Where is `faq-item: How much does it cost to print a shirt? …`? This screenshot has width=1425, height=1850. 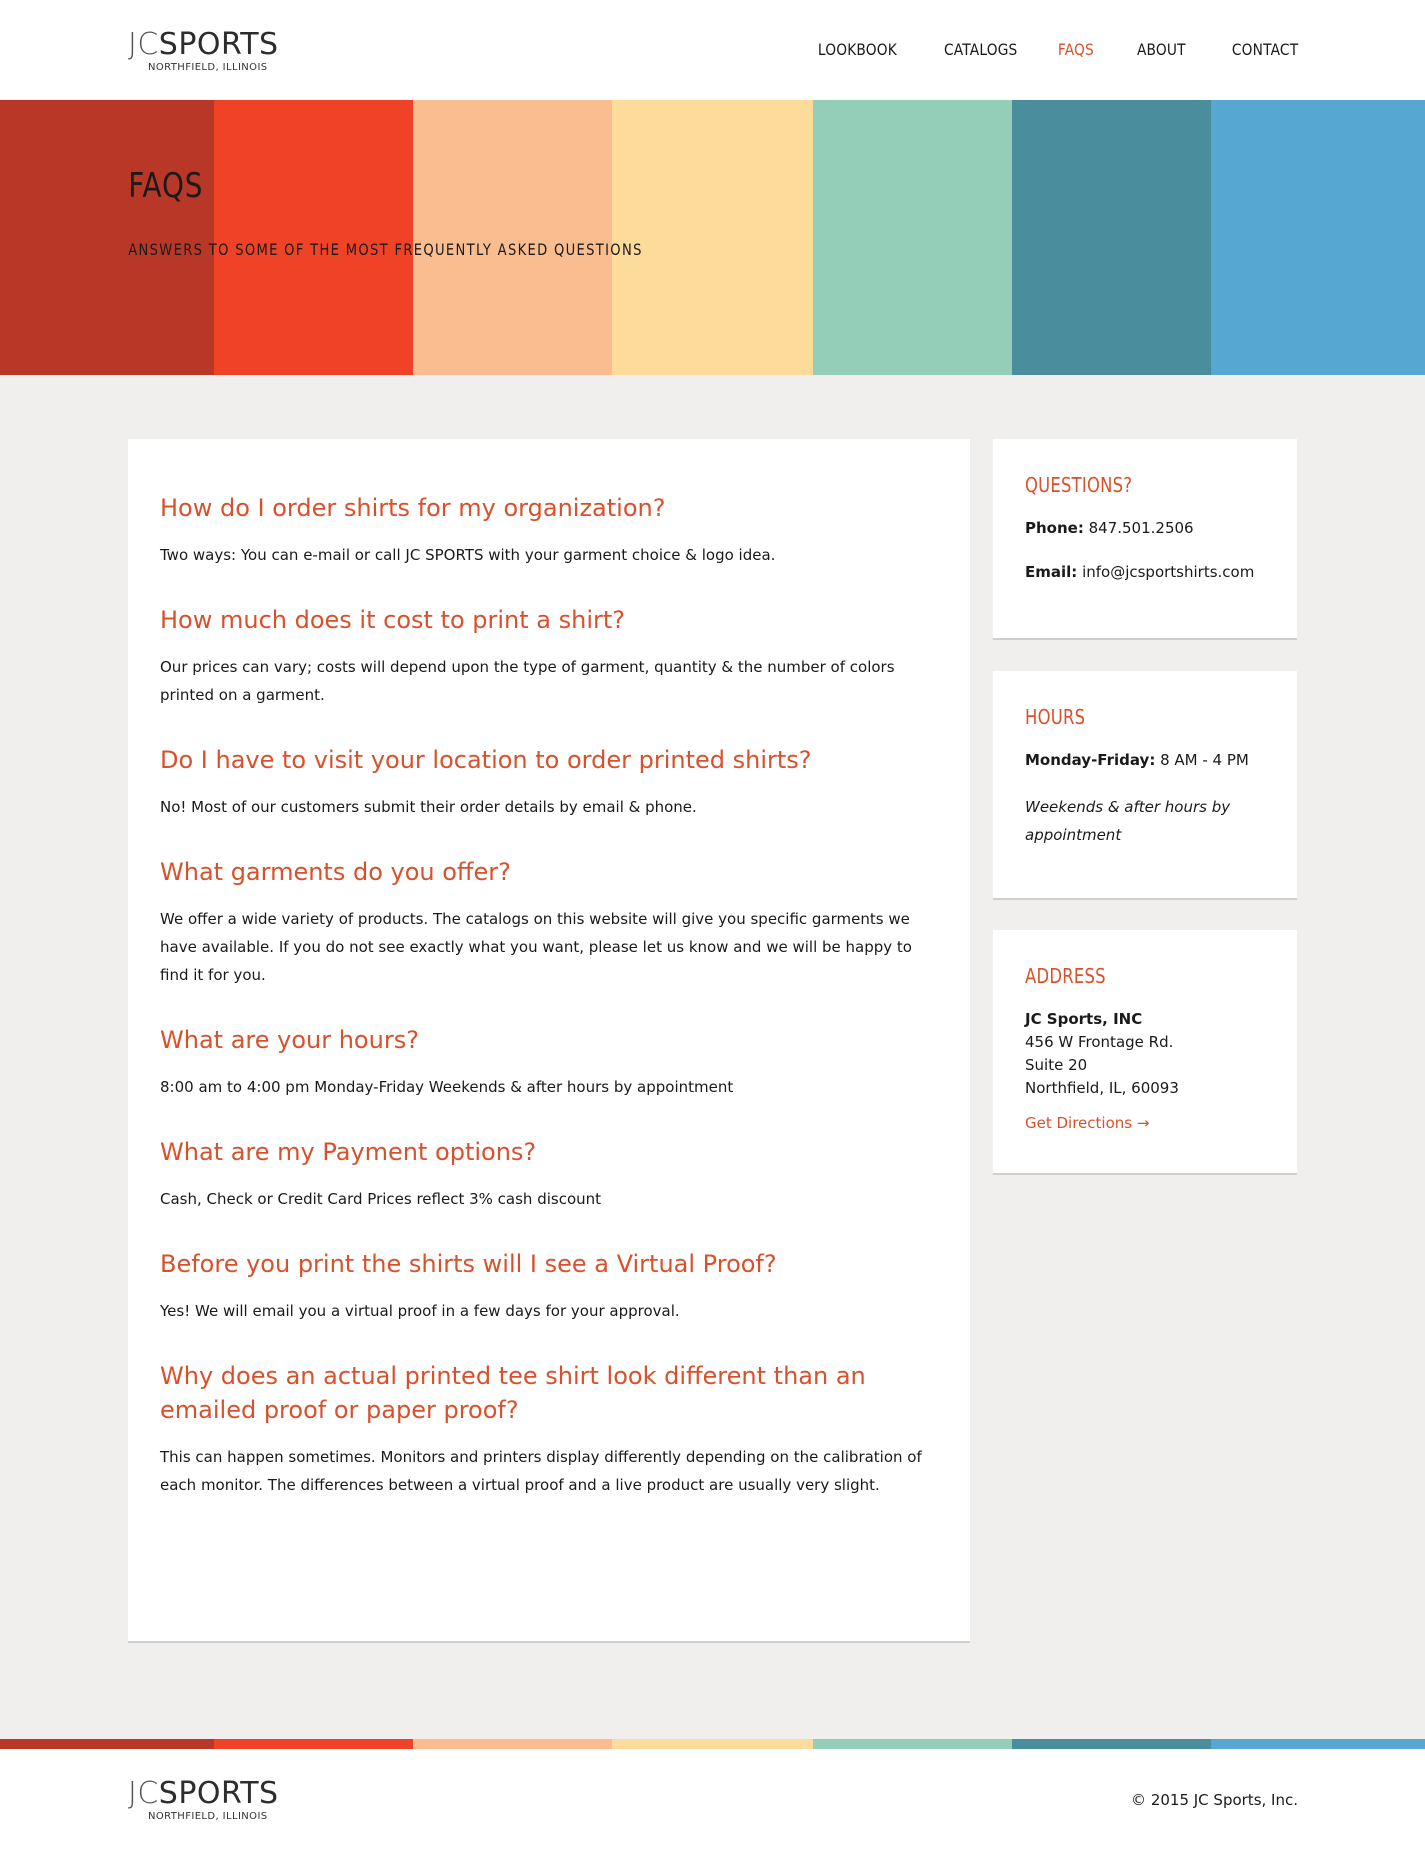
faq-item: How much does it cost to print a shirt? … is located at coordinates (549, 656).